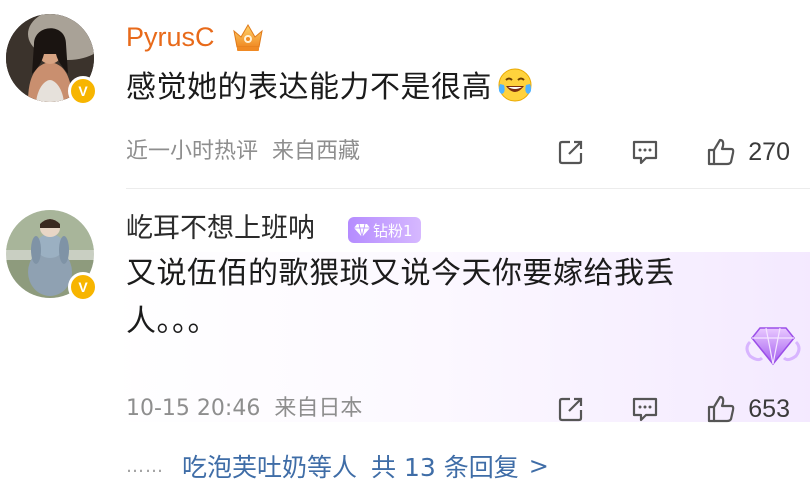 The height and width of the screenshot is (498, 810). What do you see at coordinates (170, 37) in the screenshot?
I see `username: PyrusC` at bounding box center [170, 37].